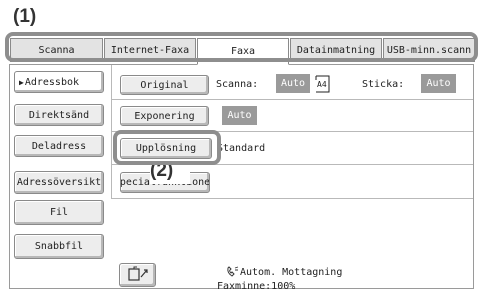  I want to click on selected-triangle-icon: ▶, so click(21, 82).